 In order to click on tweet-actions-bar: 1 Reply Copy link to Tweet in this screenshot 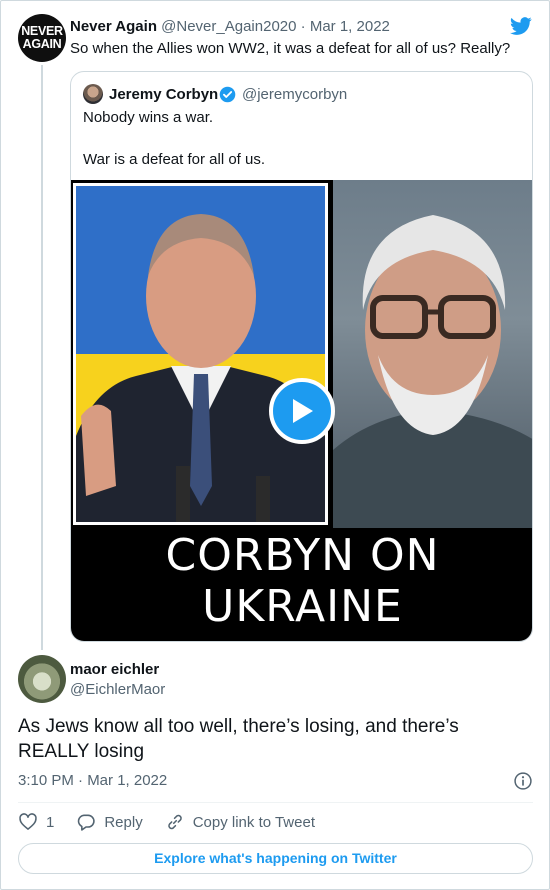, I will do `click(177, 822)`.